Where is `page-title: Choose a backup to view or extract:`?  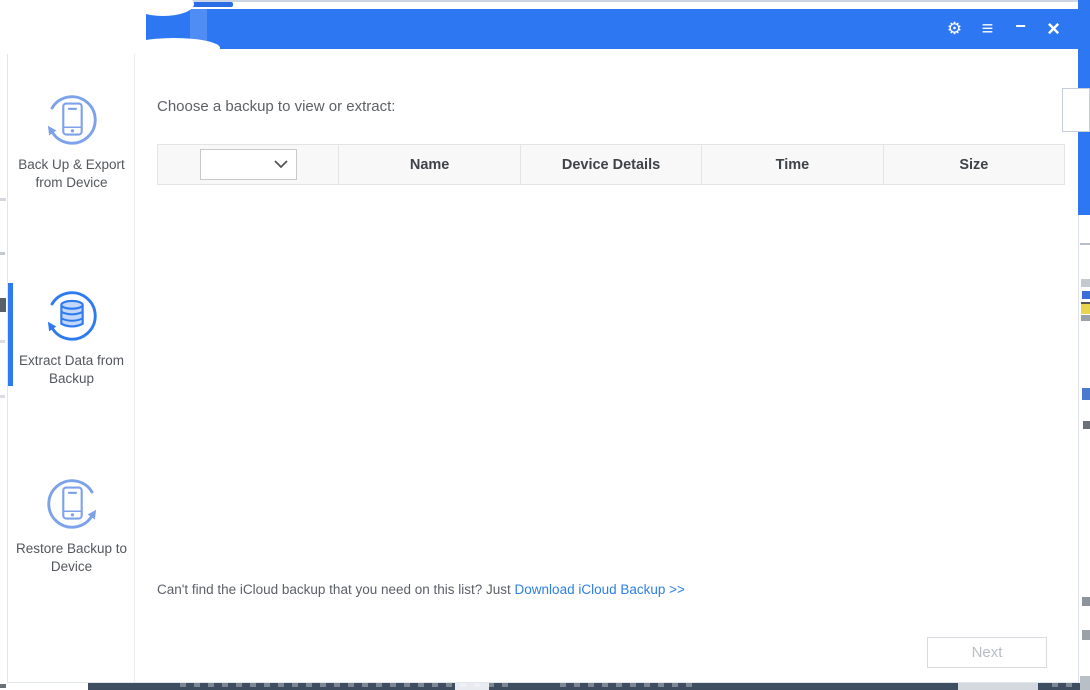
page-title: Choose a backup to view or extract: is located at coordinates (276, 106).